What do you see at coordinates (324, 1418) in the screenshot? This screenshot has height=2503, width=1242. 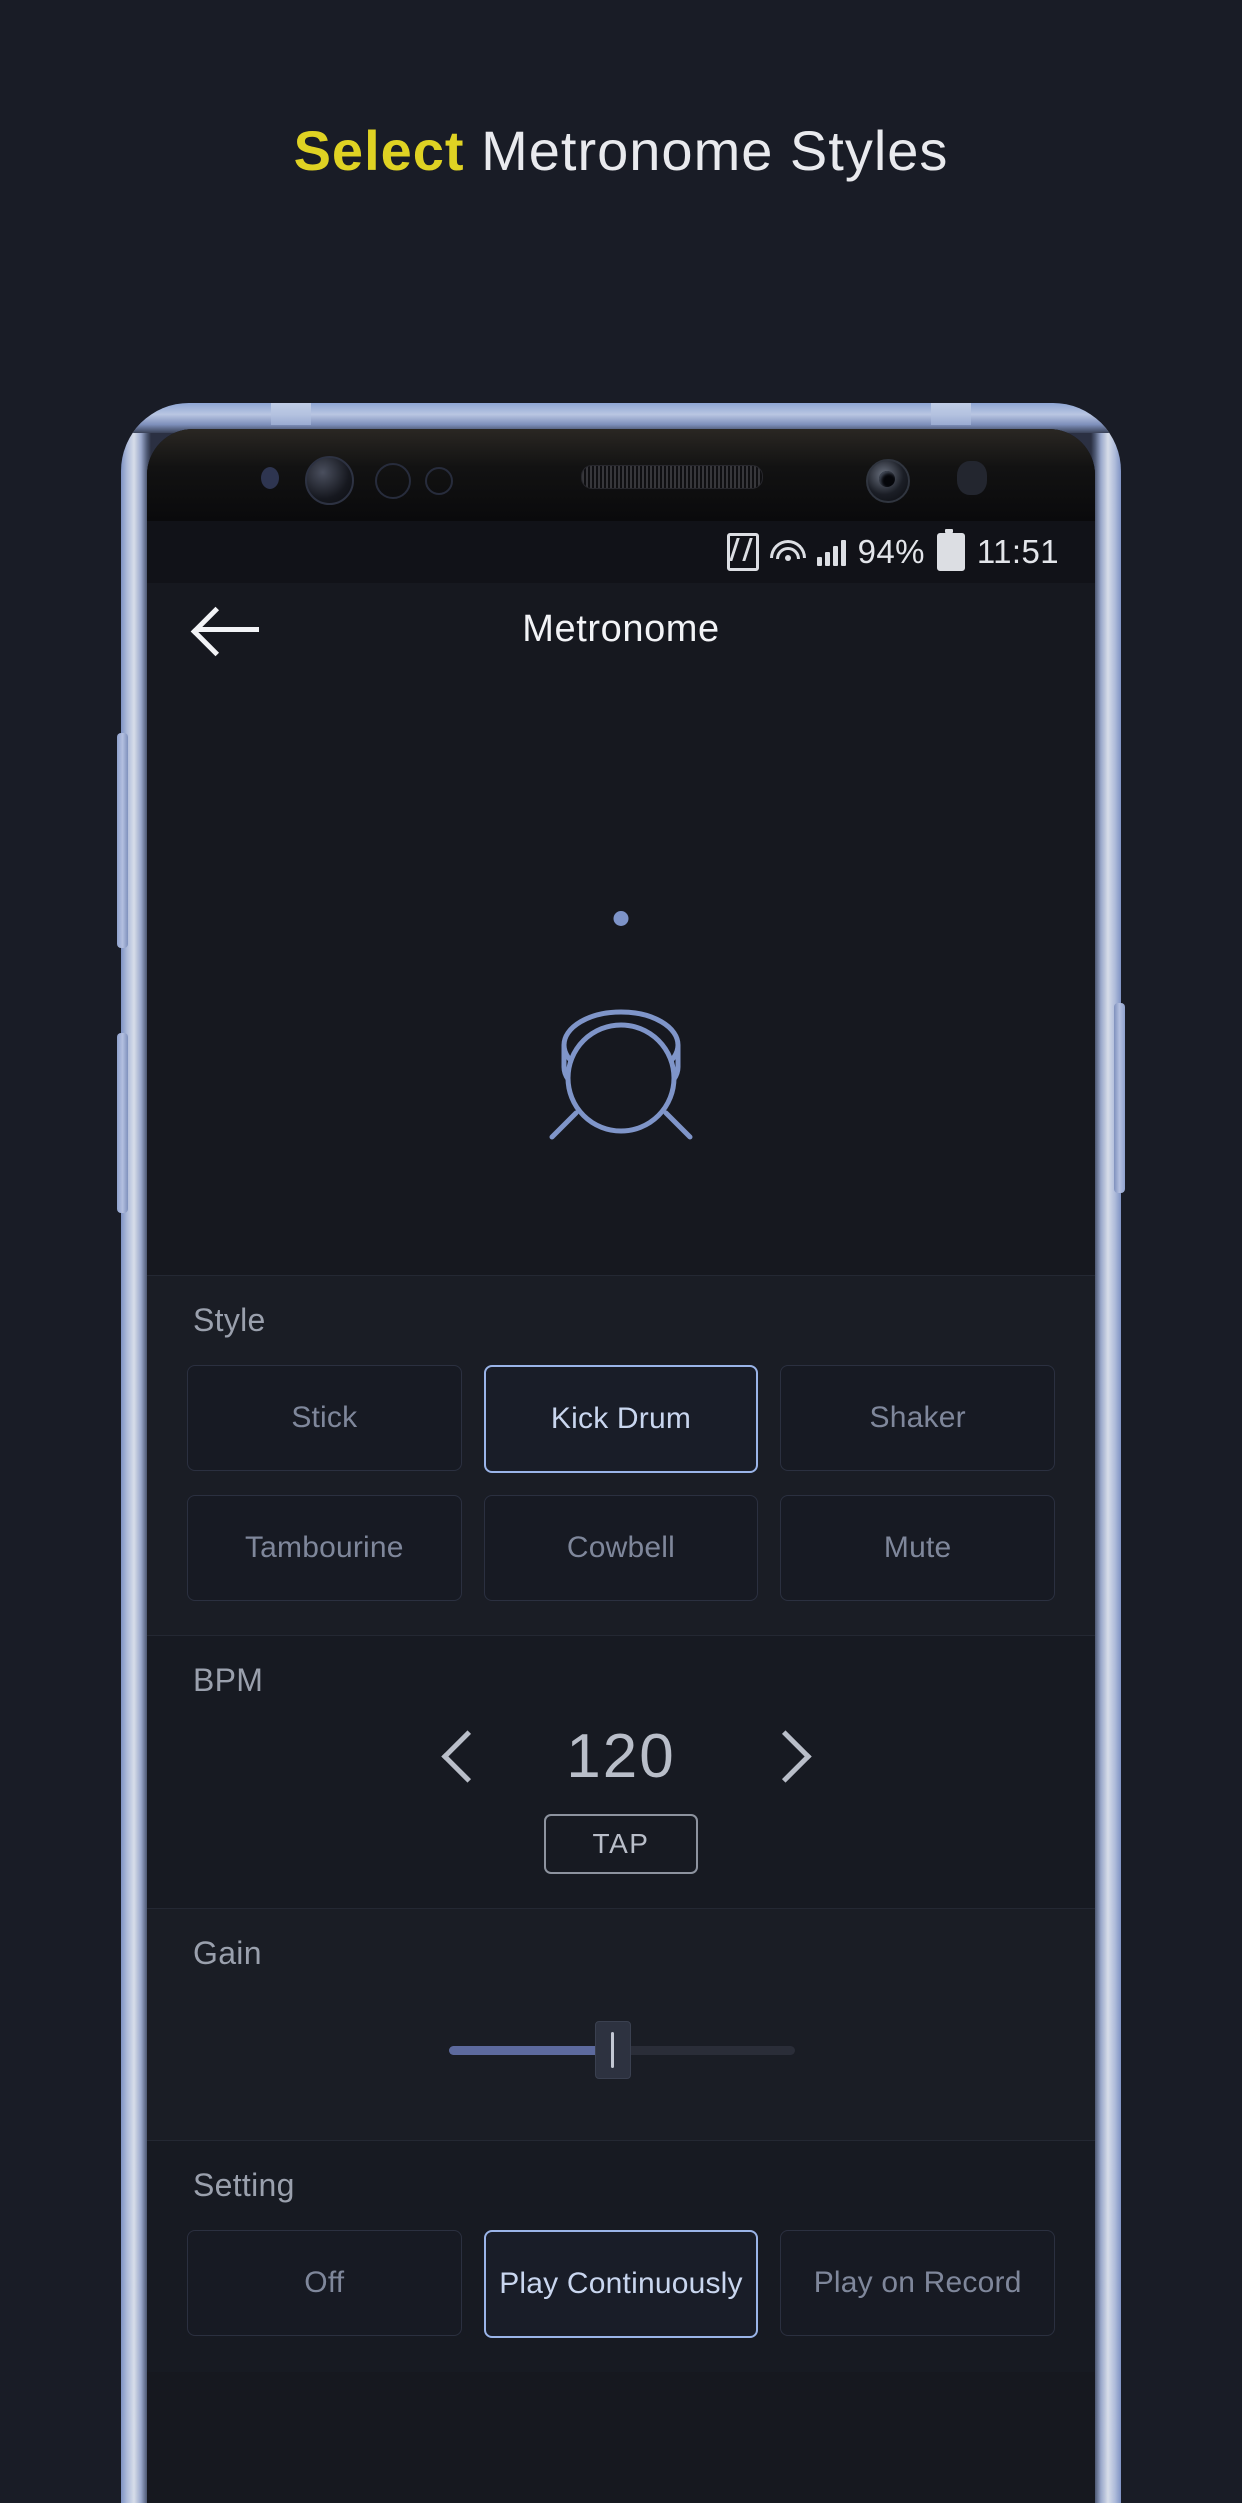 I see `style-option-stick: Stick` at bounding box center [324, 1418].